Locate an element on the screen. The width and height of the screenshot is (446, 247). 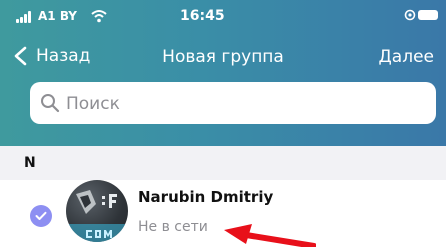
annotation-arrow-icon is located at coordinates (270, 235).